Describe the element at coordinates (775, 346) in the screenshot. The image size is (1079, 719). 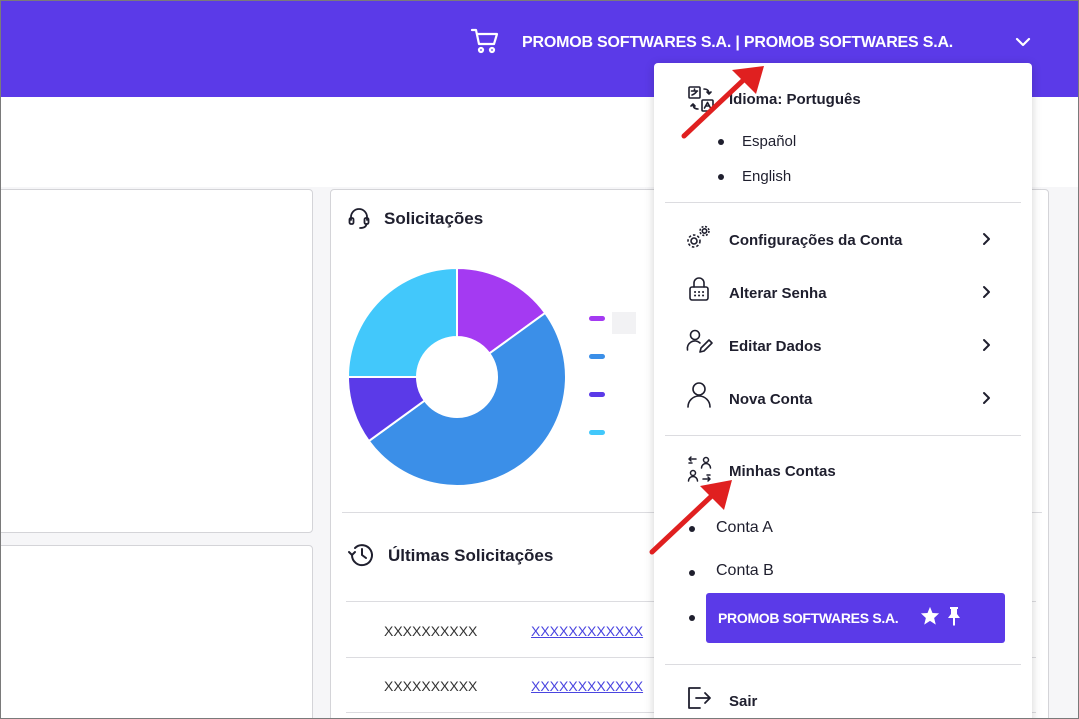
I see `menu-item-label: Editar Dados` at that location.